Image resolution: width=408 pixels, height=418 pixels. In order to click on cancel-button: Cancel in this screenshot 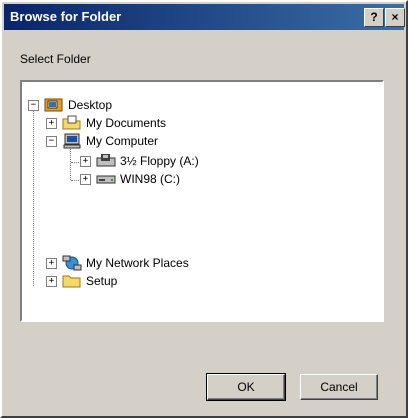, I will do `click(339, 387)`.